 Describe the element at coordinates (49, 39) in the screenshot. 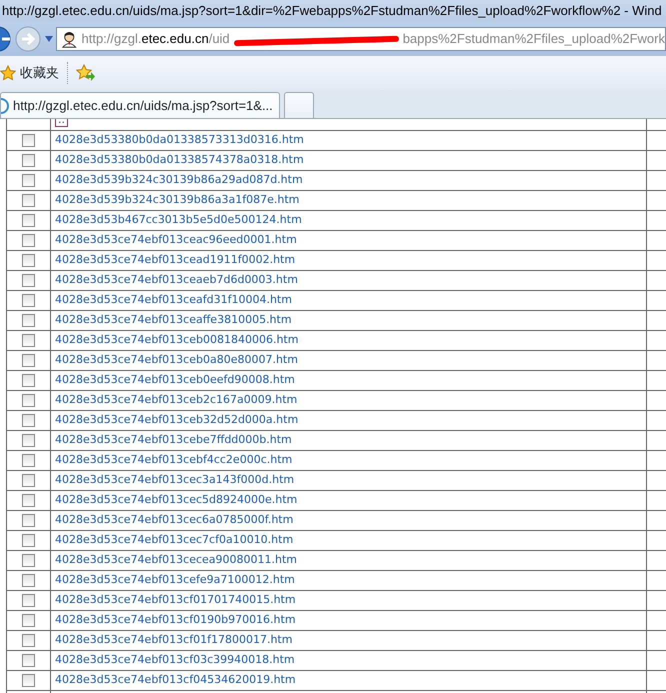

I see `dropdown-icon` at that location.